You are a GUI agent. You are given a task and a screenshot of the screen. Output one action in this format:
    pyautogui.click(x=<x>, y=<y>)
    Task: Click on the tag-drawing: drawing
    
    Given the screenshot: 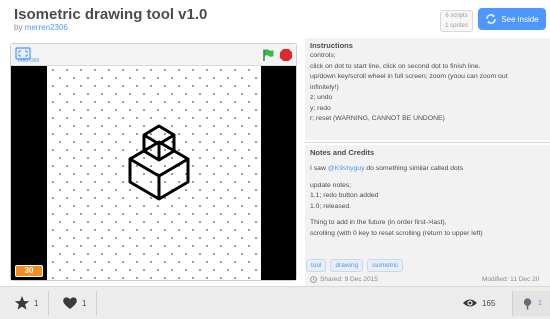 What is the action you would take?
    pyautogui.click(x=347, y=265)
    